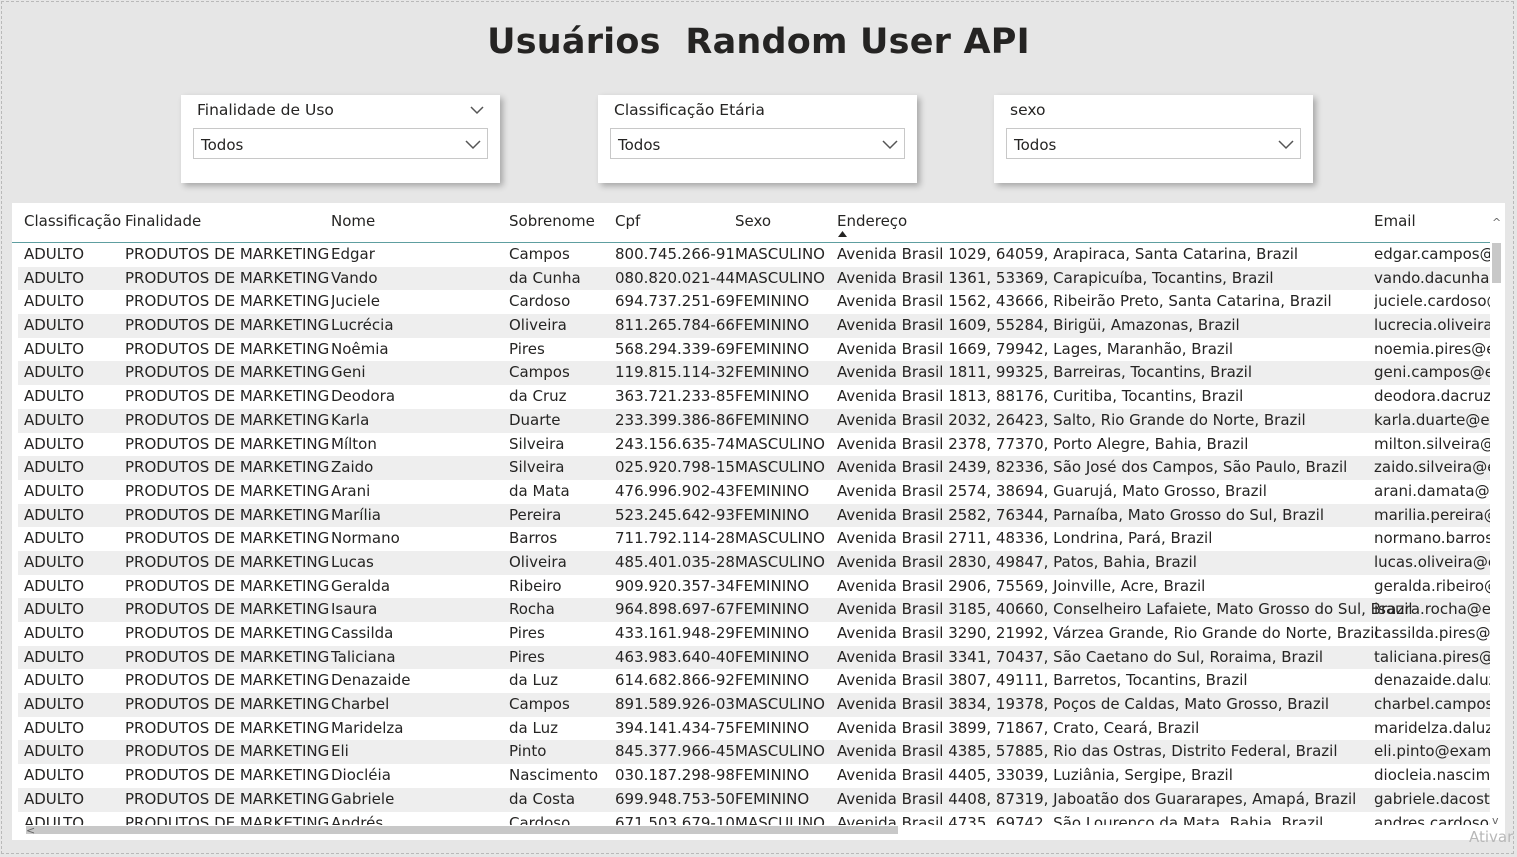  What do you see at coordinates (353, 221) in the screenshot?
I see `column-header-nome: Nome` at bounding box center [353, 221].